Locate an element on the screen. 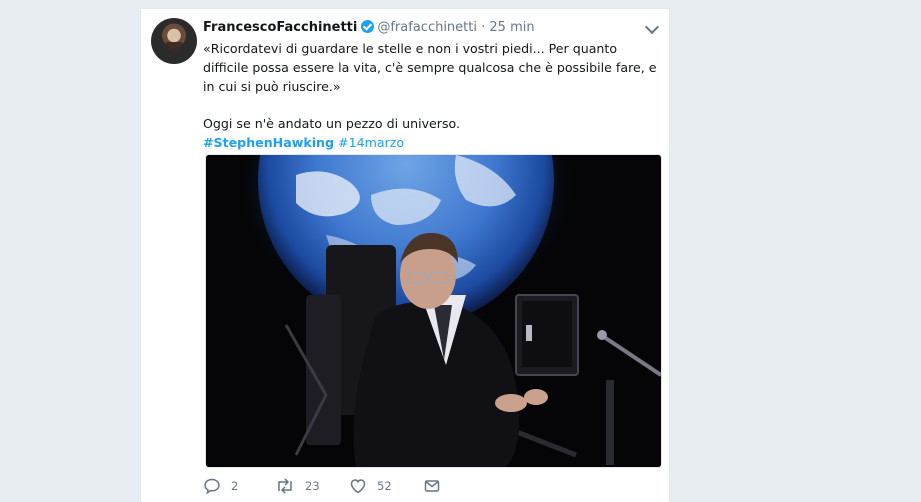 This screenshot has height=502, width=921. hashtag-row: #StephenHawking #14marzo is located at coordinates (433, 142).